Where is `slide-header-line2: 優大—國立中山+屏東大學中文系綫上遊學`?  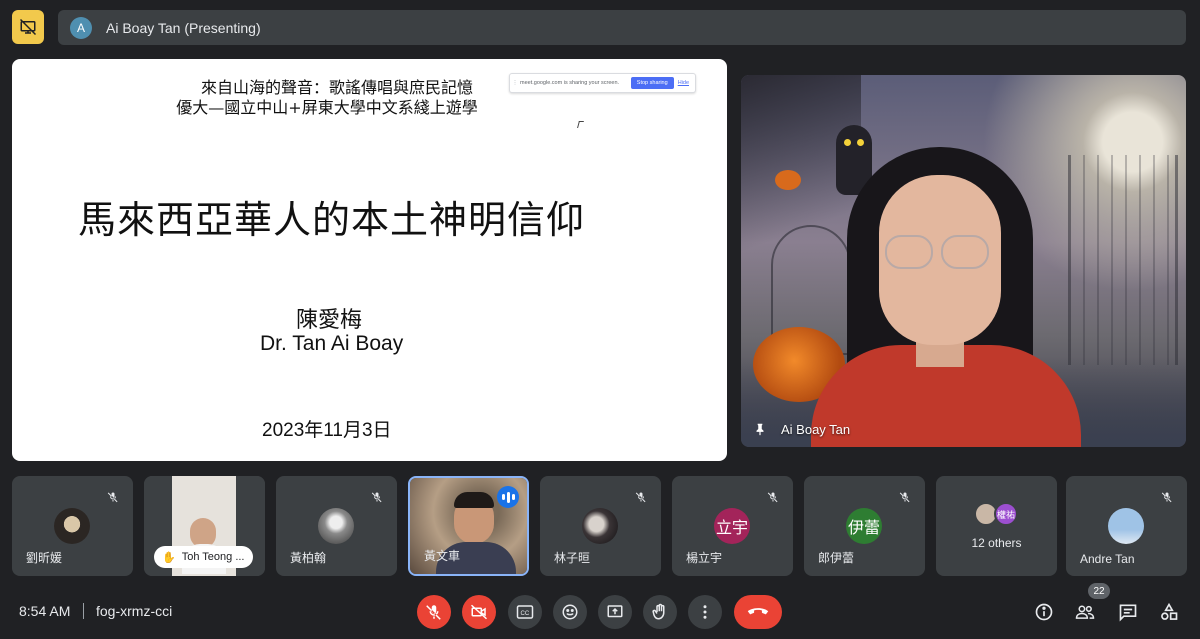
slide-header-line2: 優大—國立中山+屏東大學中文系綫上遊學 is located at coordinates (327, 107).